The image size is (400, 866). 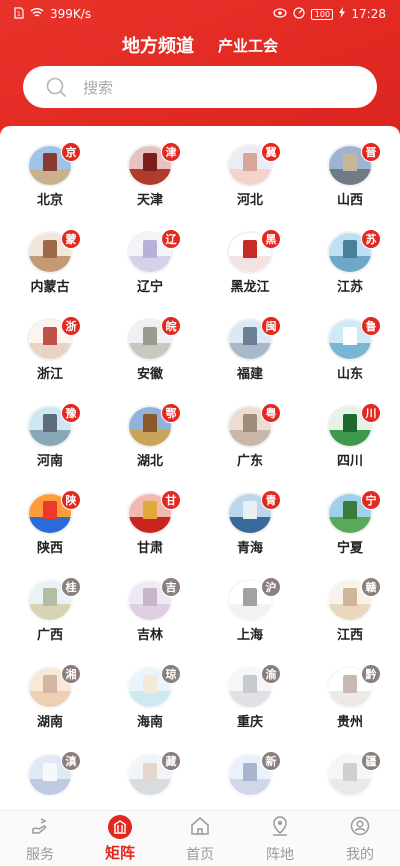 I want to click on tab-location: 阵地, so click(x=280, y=838).